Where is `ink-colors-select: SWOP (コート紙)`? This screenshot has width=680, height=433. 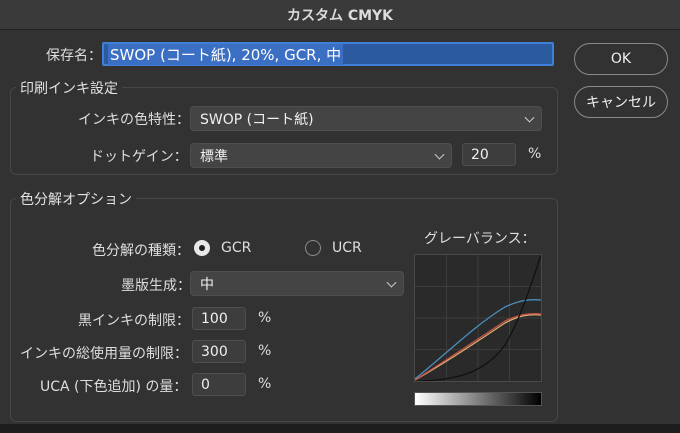 ink-colors-select: SWOP (コート紙) is located at coordinates (366, 118).